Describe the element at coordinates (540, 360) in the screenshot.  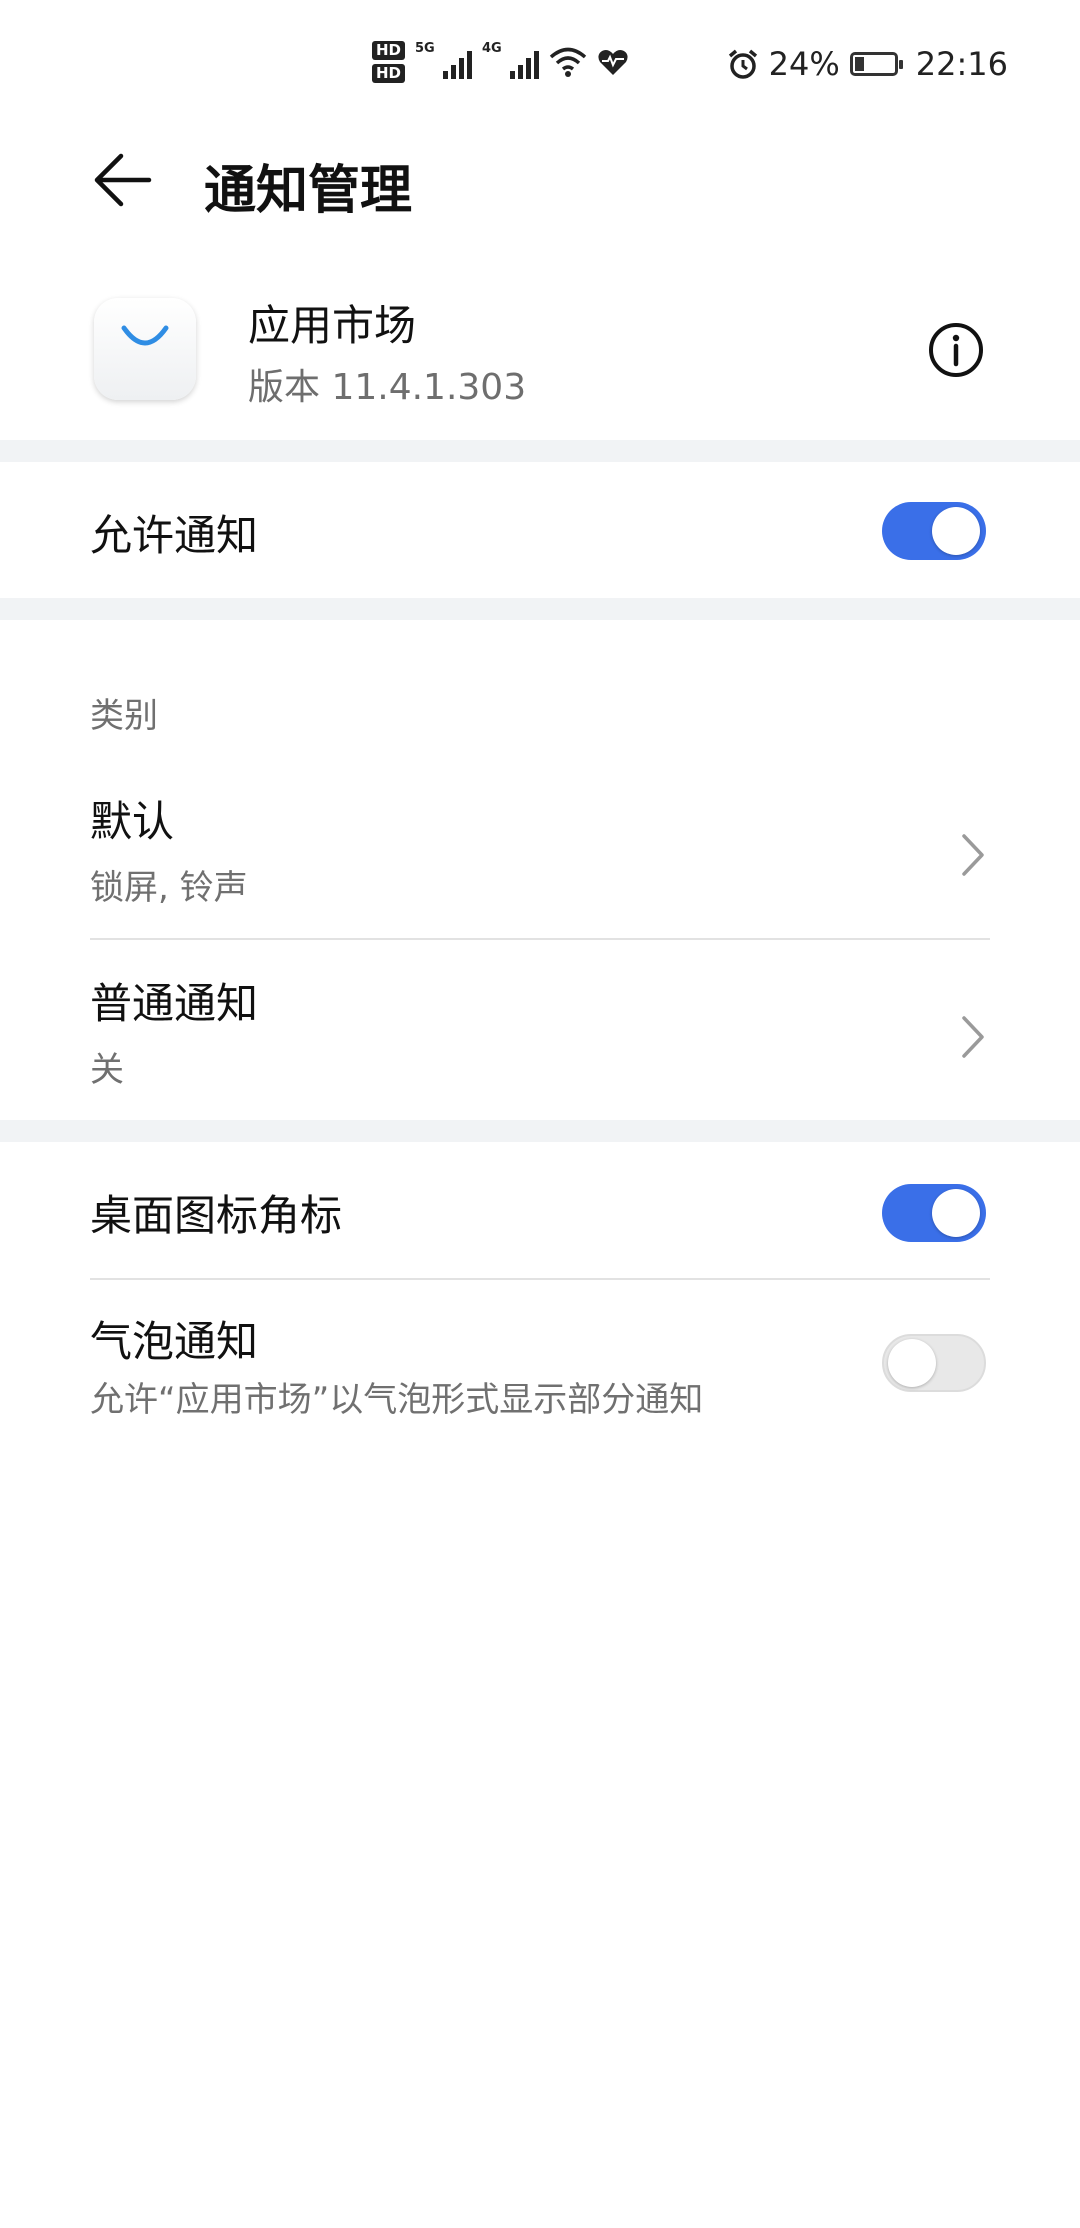
I see `app-info: 应用市场 版本 11.4.1.303` at that location.